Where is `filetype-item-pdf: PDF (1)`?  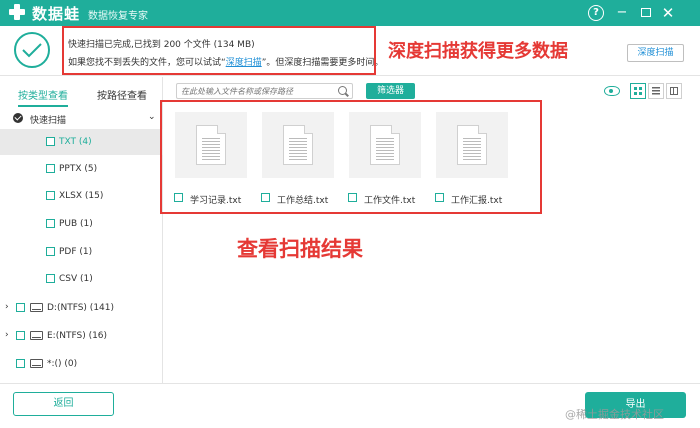
filetype-item-pdf: PDF (1) is located at coordinates (81, 252).